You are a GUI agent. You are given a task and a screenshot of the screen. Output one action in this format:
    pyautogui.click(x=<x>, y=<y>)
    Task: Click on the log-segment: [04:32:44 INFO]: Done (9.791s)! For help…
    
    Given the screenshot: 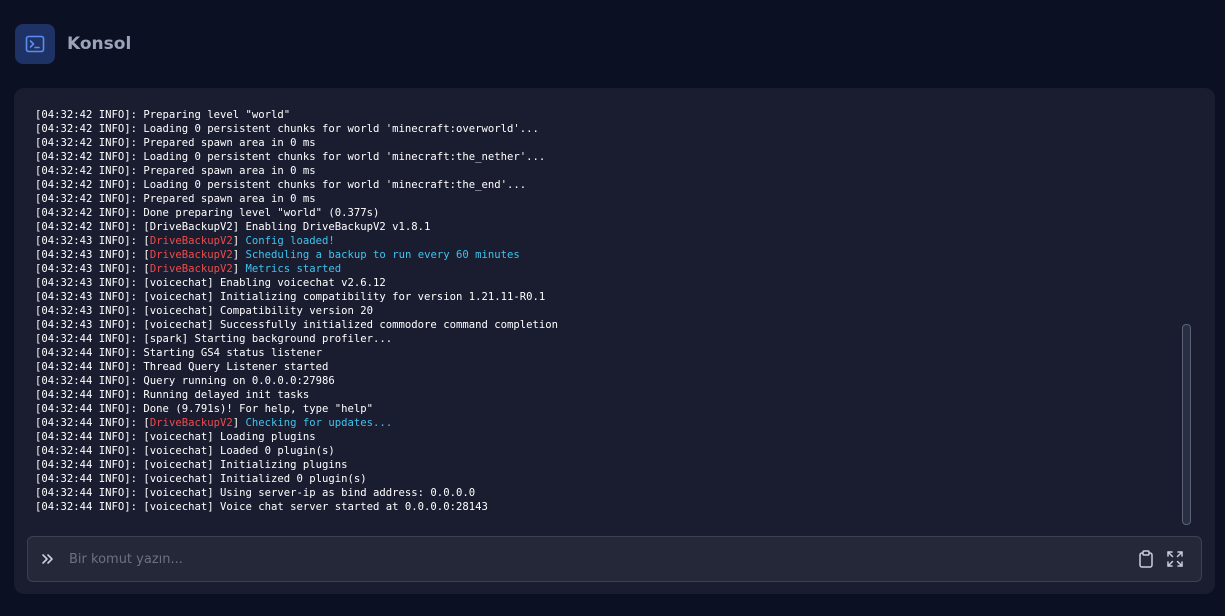 What is the action you would take?
    pyautogui.click(x=204, y=409)
    